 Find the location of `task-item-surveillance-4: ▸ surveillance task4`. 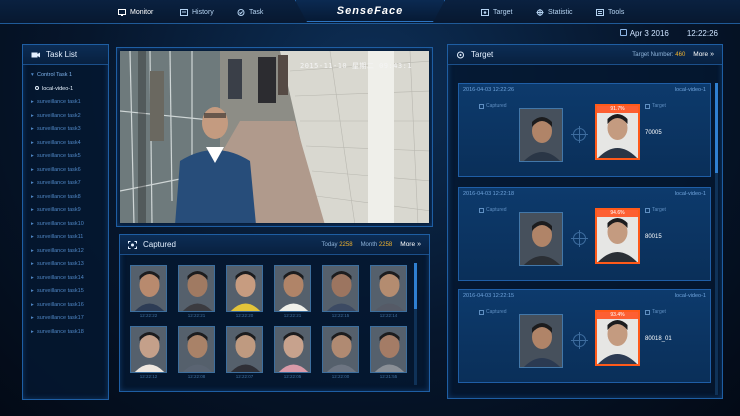

task-item-surveillance-4: ▸ surveillance task4 is located at coordinates (69, 144).